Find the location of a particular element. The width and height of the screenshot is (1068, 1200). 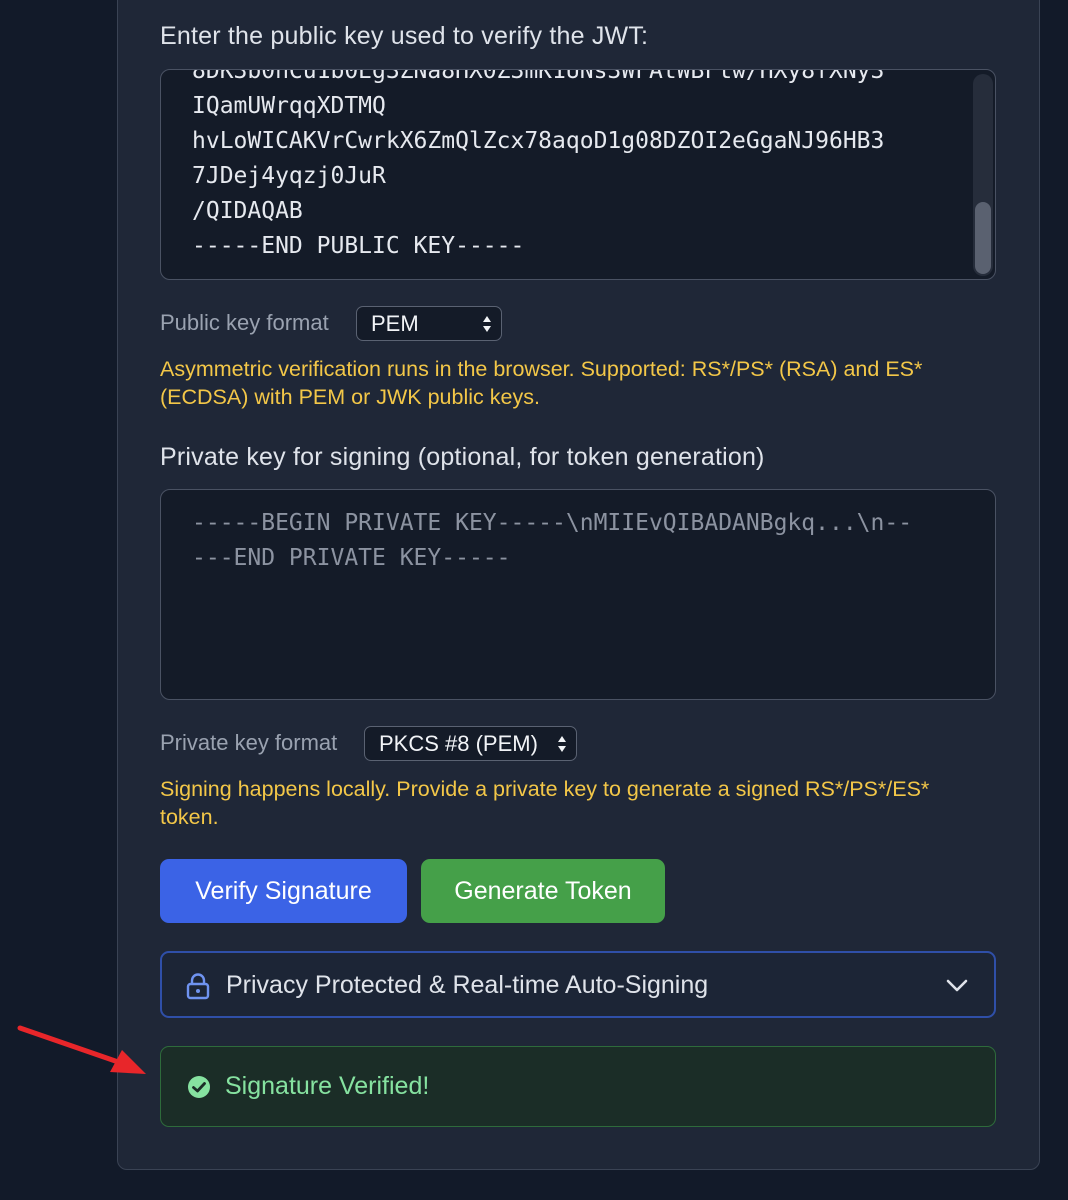

public-key-line: IQamUWrqqXDTMQ is located at coordinates (289, 106).